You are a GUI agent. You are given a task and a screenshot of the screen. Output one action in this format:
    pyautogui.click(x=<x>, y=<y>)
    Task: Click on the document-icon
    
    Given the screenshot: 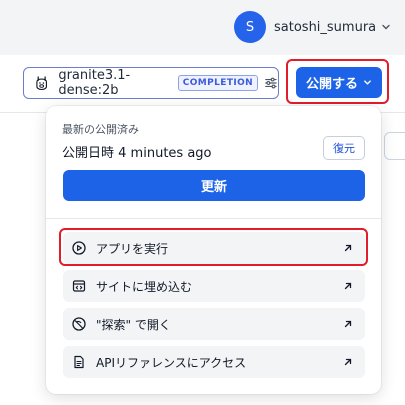 What is the action you would take?
    pyautogui.click(x=79, y=362)
    